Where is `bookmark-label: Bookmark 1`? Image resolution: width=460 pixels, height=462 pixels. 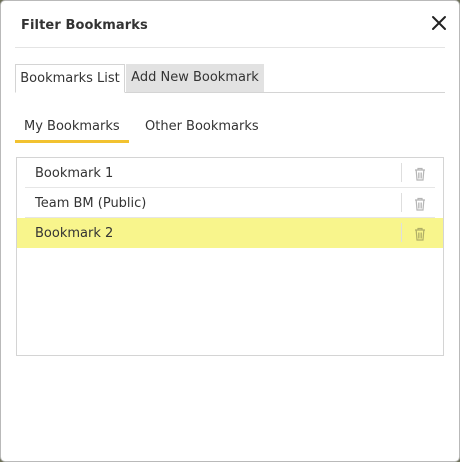 bookmark-label: Bookmark 1 is located at coordinates (74, 173).